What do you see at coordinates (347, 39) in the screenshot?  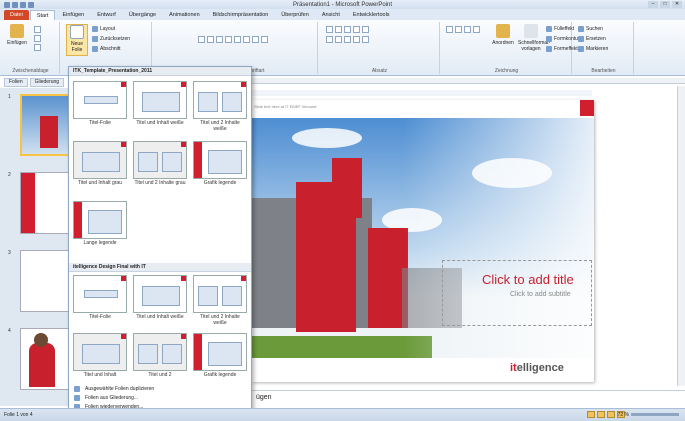 I see `align-right-icon` at bounding box center [347, 39].